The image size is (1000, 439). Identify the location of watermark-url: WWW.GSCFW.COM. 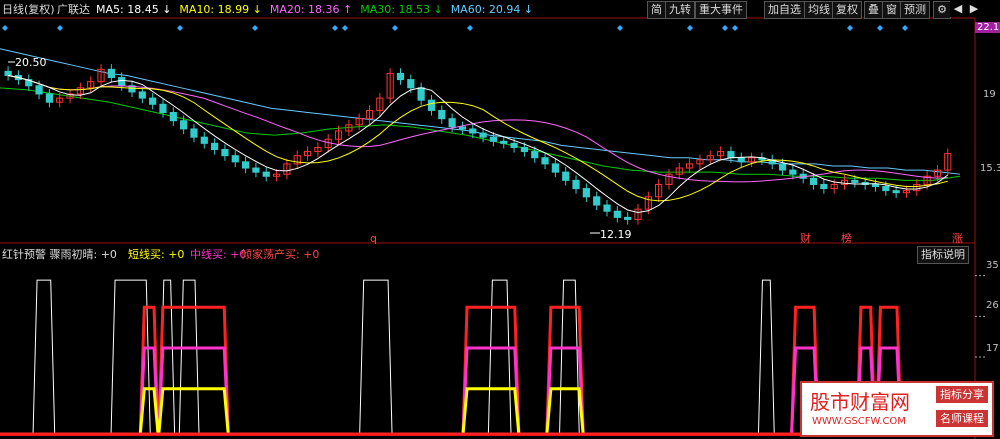
(859, 421).